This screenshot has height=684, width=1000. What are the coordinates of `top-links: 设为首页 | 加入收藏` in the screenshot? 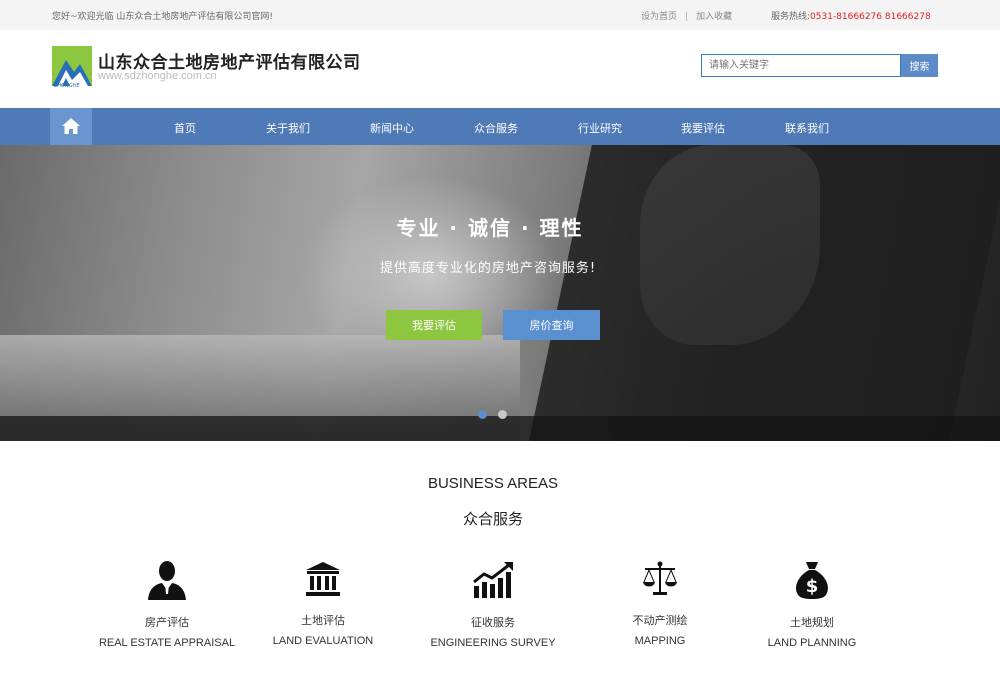 It's located at (686, 15).